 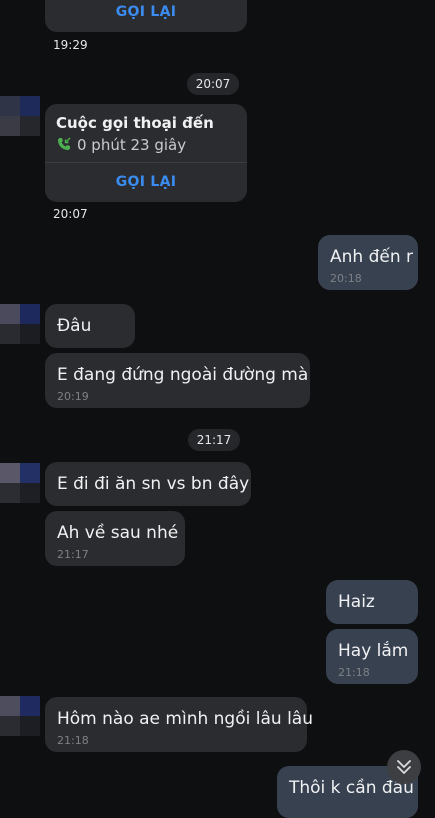 I want to click on previous-call-card: GỌI LẠI, so click(x=146, y=16).